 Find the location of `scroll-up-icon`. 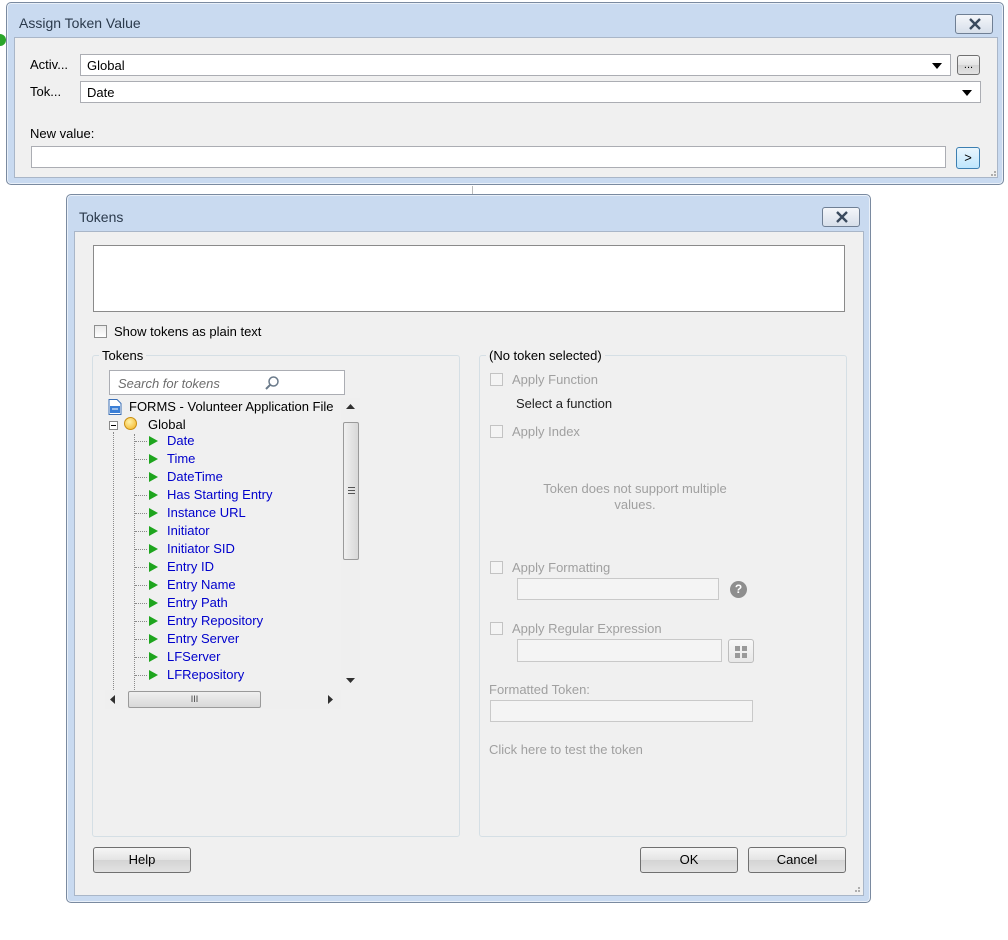

scroll-up-icon is located at coordinates (350, 407).